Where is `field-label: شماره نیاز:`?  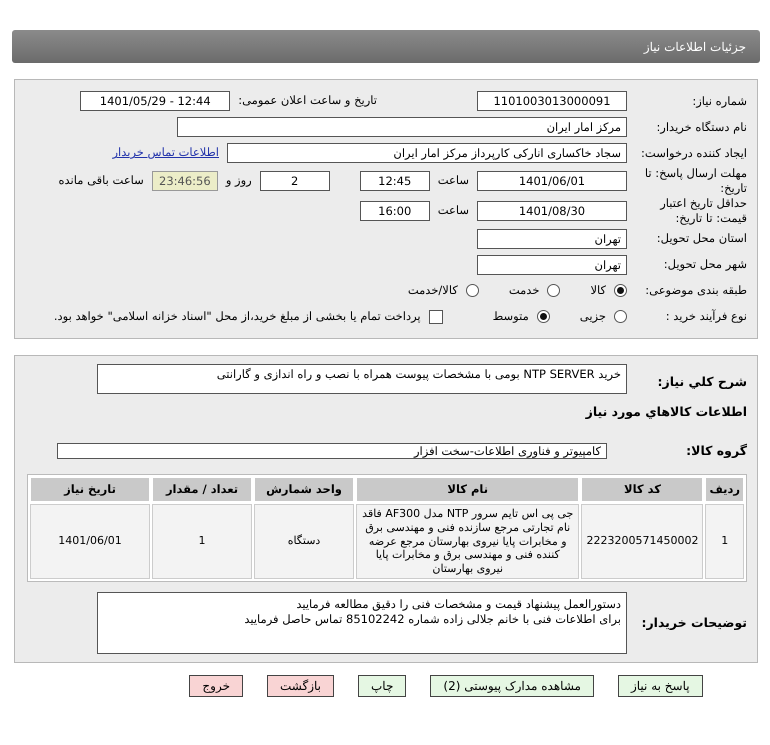 field-label: شماره نیاز: is located at coordinates (719, 101).